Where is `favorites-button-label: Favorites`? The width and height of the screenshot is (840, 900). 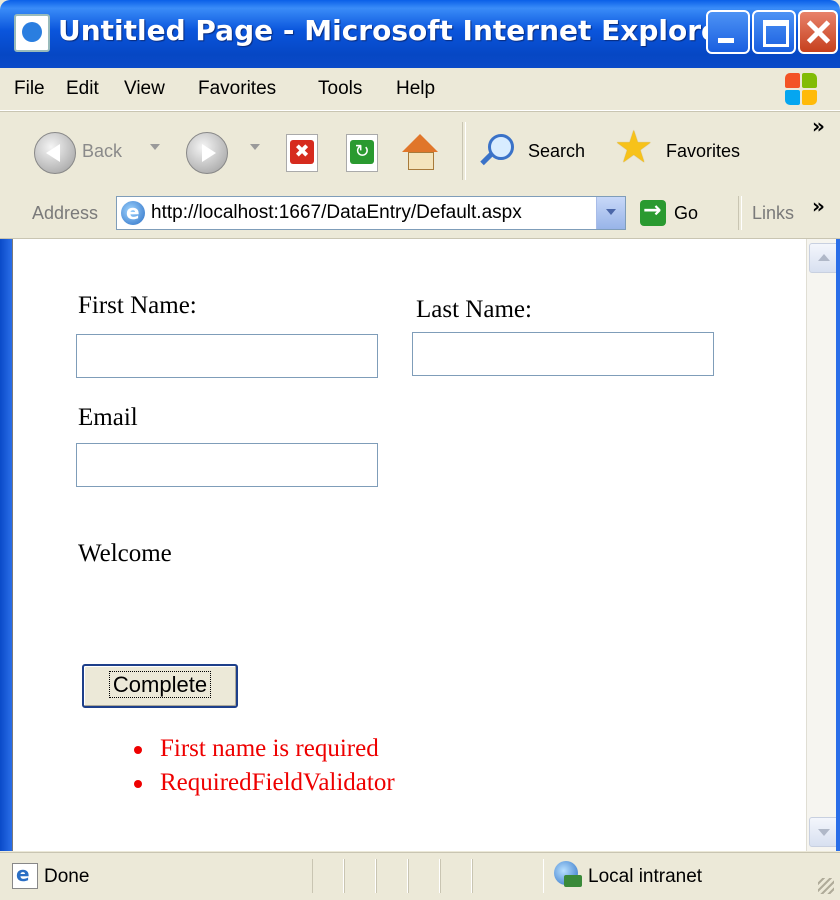
favorites-button-label: Favorites is located at coordinates (703, 151).